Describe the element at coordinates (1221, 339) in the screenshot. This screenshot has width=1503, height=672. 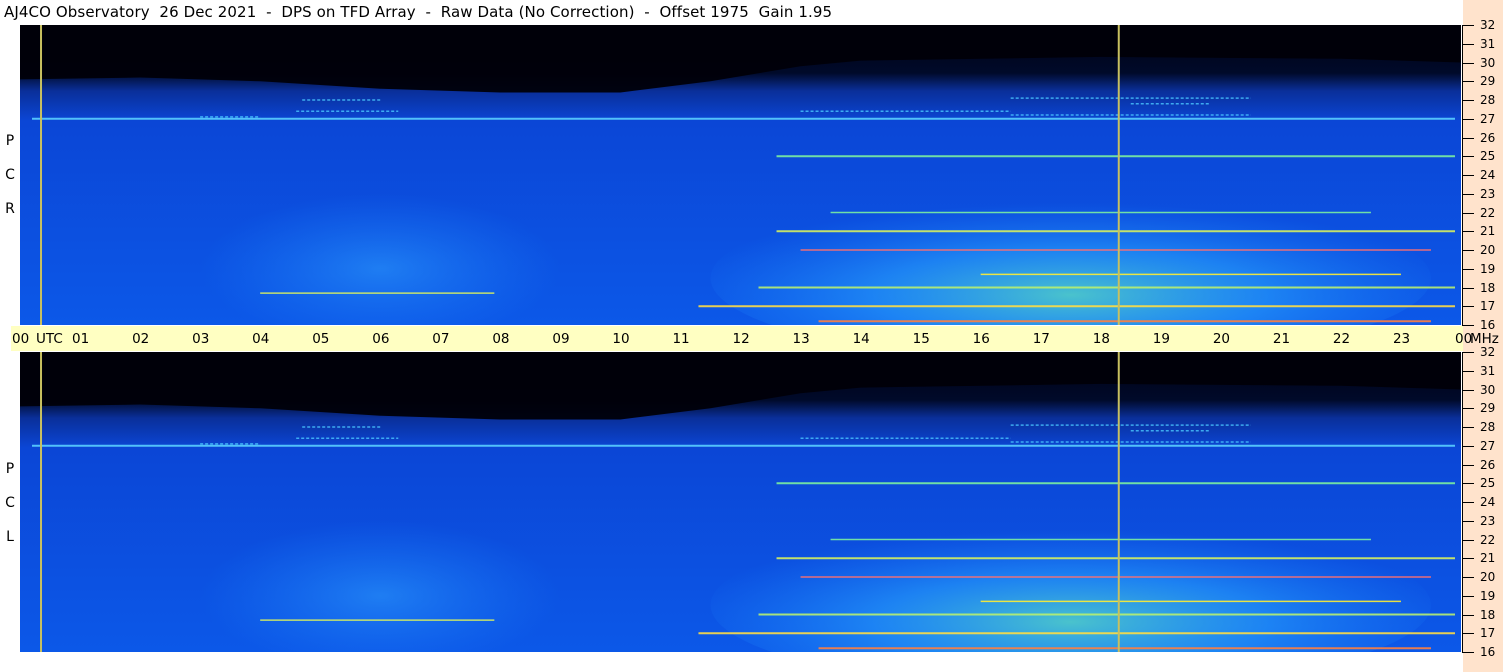
I see `utc-tick-label: 20` at that location.